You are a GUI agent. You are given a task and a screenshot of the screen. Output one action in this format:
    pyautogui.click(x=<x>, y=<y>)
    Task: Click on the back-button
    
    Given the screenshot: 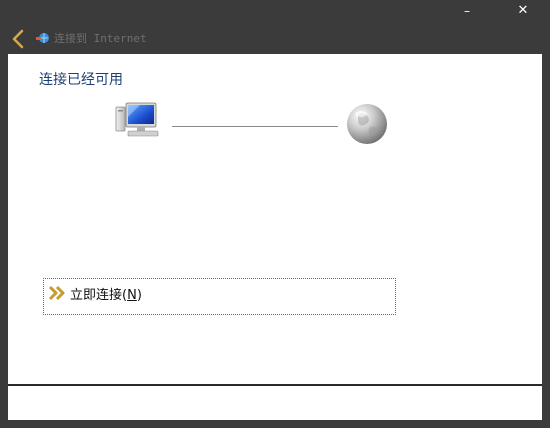 What is the action you would take?
    pyautogui.click(x=19, y=39)
    